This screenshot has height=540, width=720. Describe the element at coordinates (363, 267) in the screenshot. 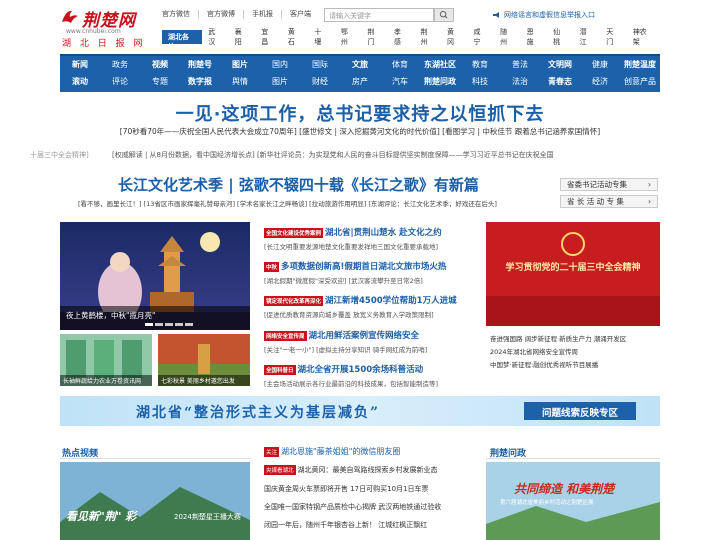

I see `news-title: 多项数据创新高!假期首日湖北文旅市场火热` at that location.